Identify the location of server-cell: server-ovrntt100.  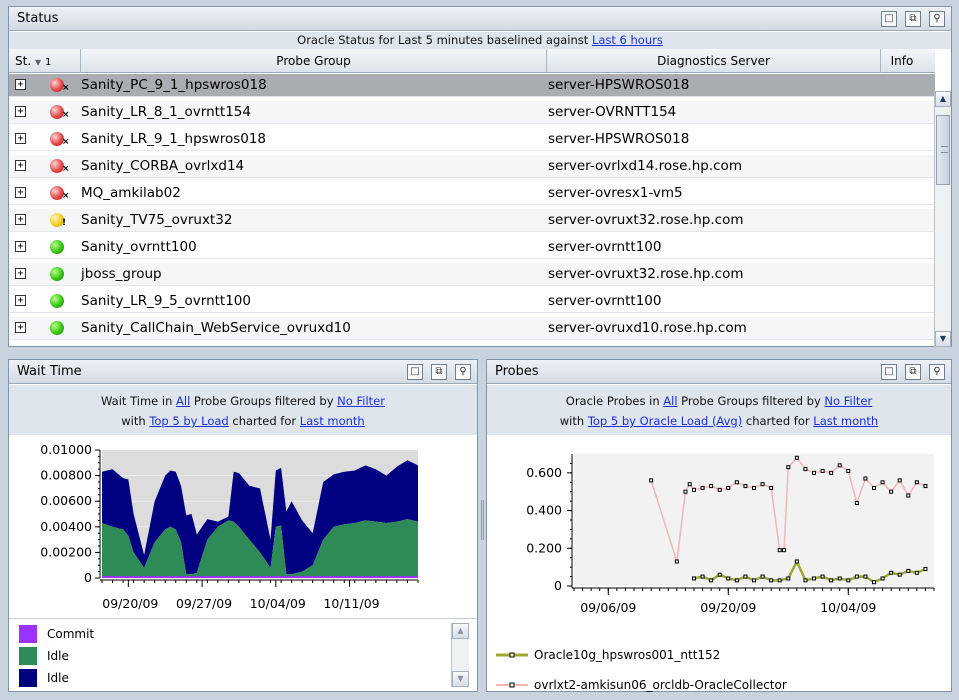
(605, 247).